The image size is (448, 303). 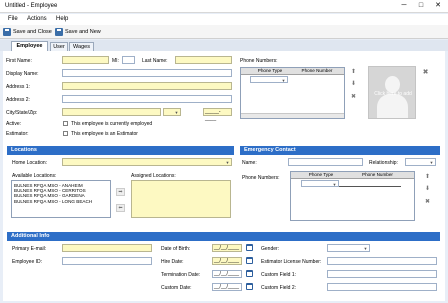 What do you see at coordinates (83, 32) in the screenshot?
I see `save-and-new-label: Save and New` at bounding box center [83, 32].